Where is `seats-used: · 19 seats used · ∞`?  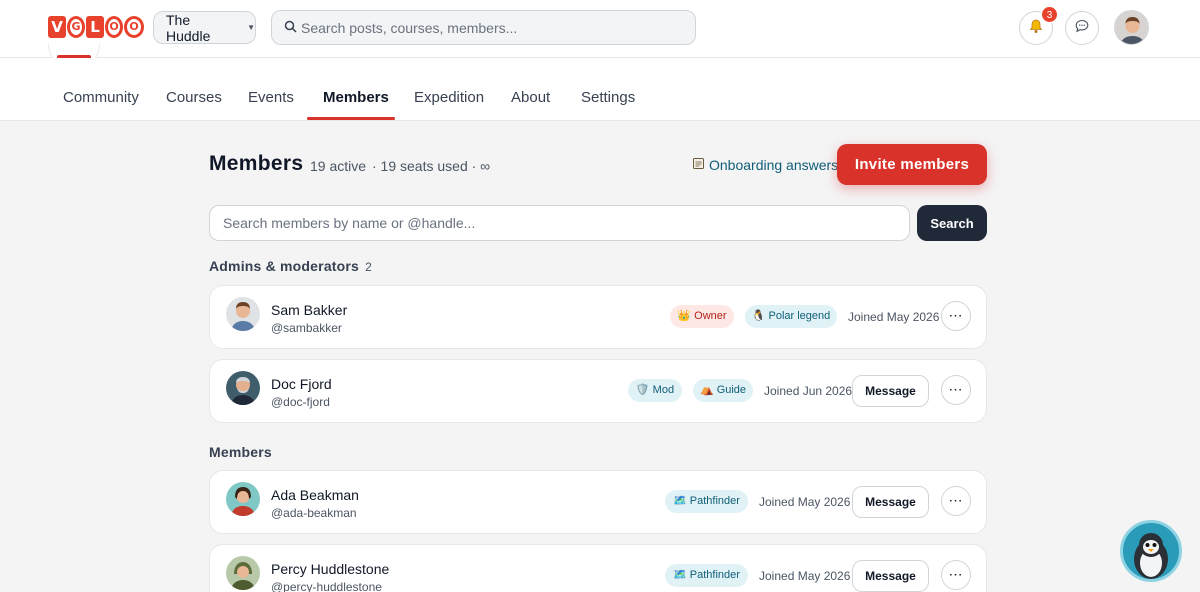
seats-used: · 19 seats used · ∞ is located at coordinates (431, 166).